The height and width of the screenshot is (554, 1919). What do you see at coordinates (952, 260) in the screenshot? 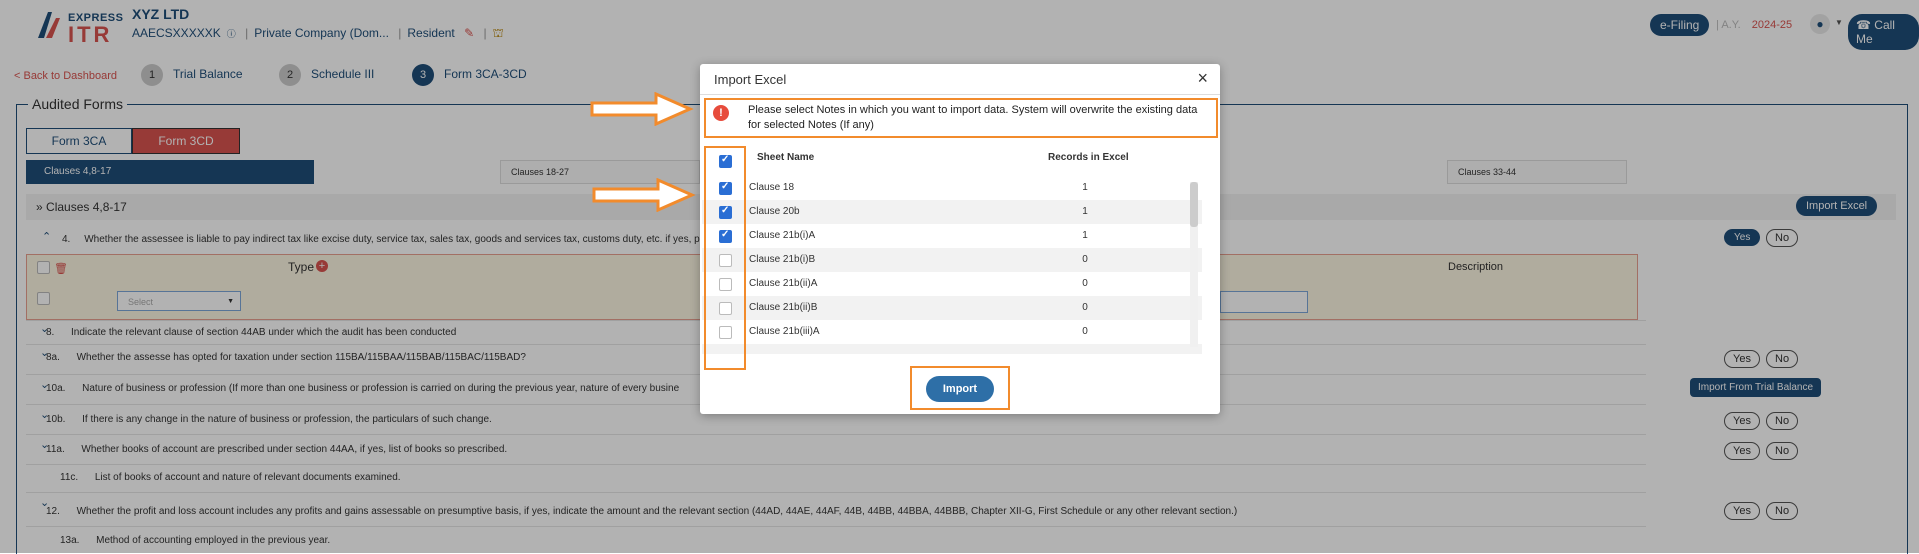
I see `table-row: Clause 21b(i)B 0` at bounding box center [952, 260].